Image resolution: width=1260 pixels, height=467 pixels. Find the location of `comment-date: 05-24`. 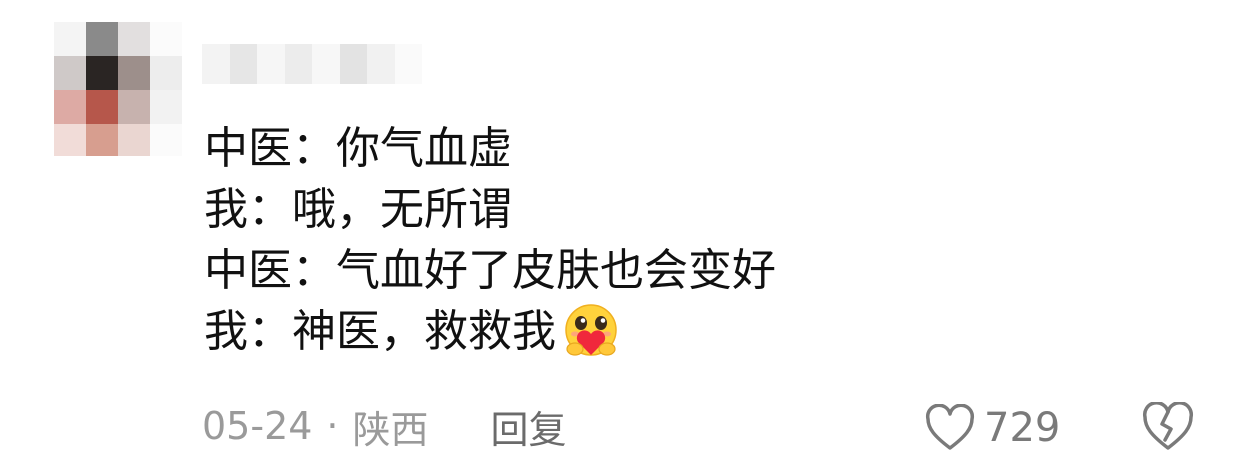

comment-date: 05-24 is located at coordinates (257, 426).